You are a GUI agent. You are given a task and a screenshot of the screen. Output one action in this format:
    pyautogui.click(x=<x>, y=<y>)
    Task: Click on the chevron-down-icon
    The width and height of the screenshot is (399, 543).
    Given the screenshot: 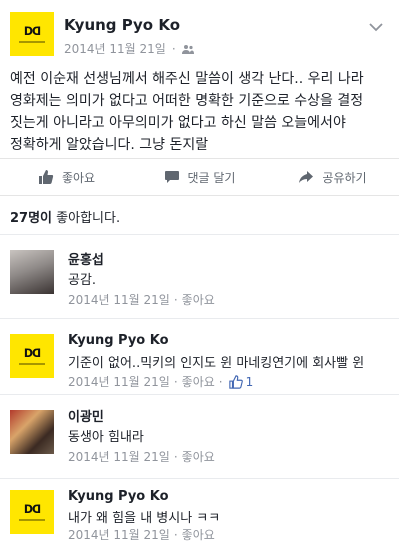 What is the action you would take?
    pyautogui.click(x=376, y=27)
    